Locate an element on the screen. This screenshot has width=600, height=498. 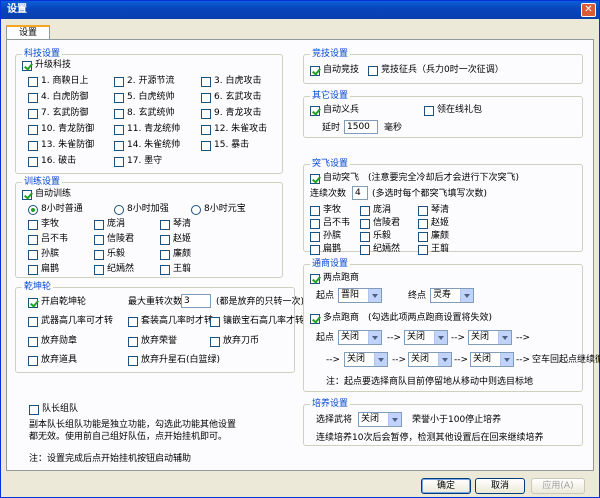
breakthrough-general-checkbox: 李牧 is located at coordinates (325, 210).